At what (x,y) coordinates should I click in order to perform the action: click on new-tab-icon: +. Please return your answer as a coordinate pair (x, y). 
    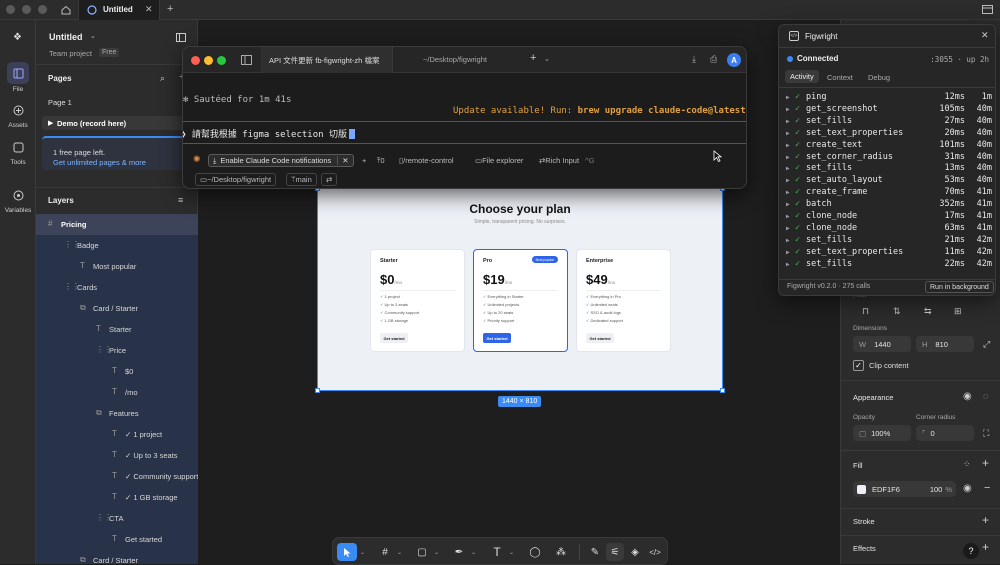
    Looking at the image, I should click on (170, 9).